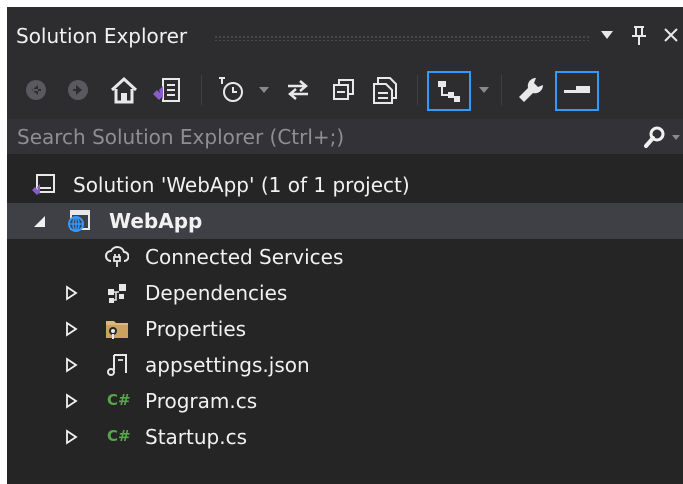 The height and width of the screenshot is (484, 683). Describe the element at coordinates (117, 293) in the screenshot. I see `dependencies-icon` at that location.